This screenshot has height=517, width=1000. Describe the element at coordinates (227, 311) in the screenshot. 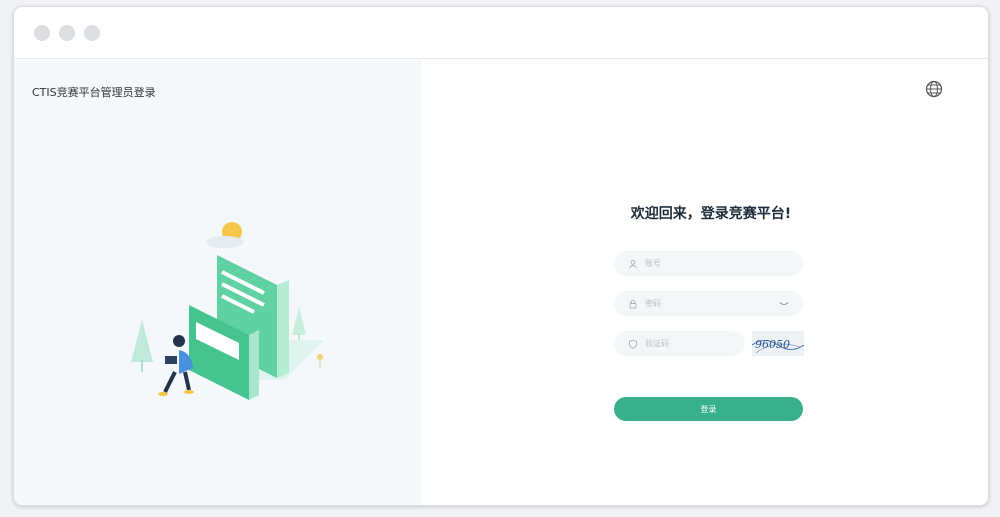

I see `login-illustration` at that location.